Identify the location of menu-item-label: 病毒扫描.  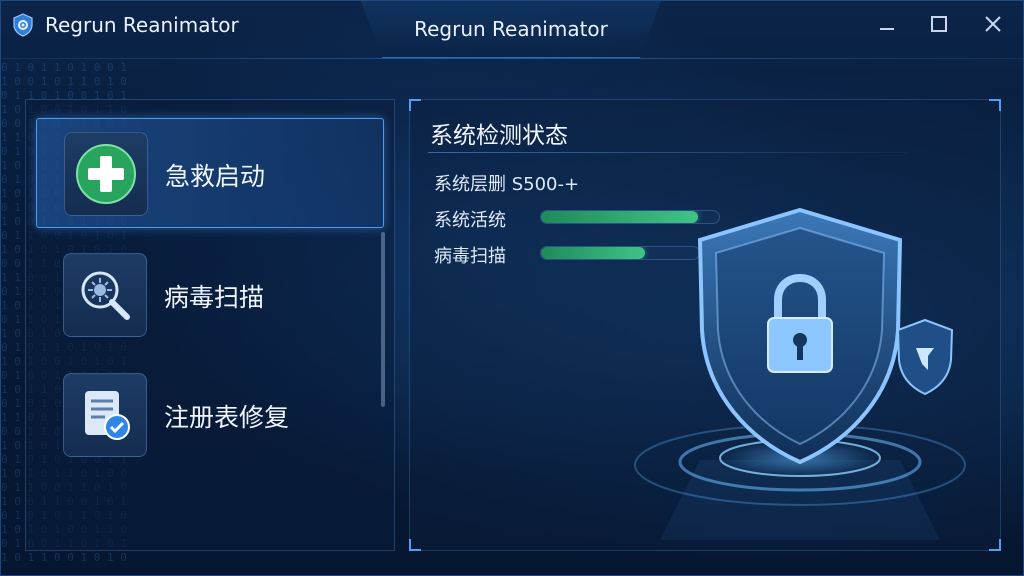
(214, 297).